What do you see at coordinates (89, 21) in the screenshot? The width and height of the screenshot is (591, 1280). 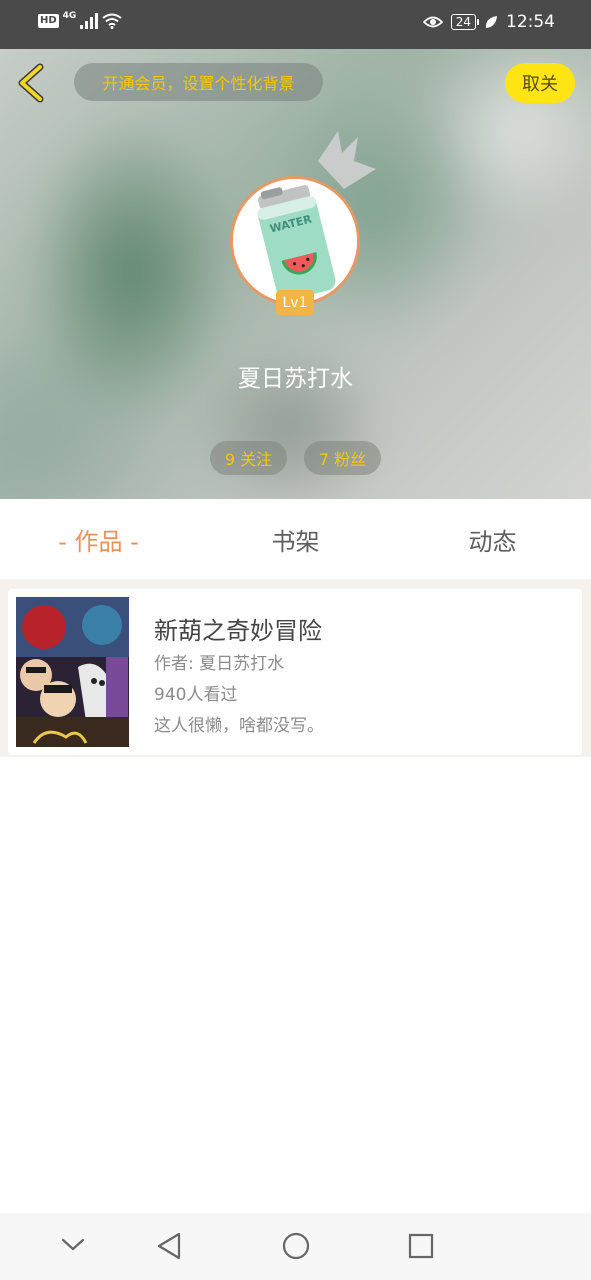 I see `signal-icon` at bounding box center [89, 21].